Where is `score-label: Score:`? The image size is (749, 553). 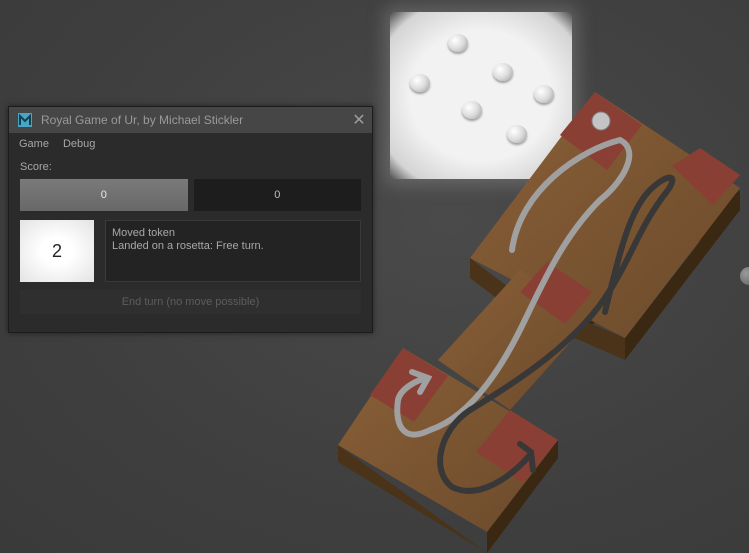 score-label: Score: is located at coordinates (36, 167).